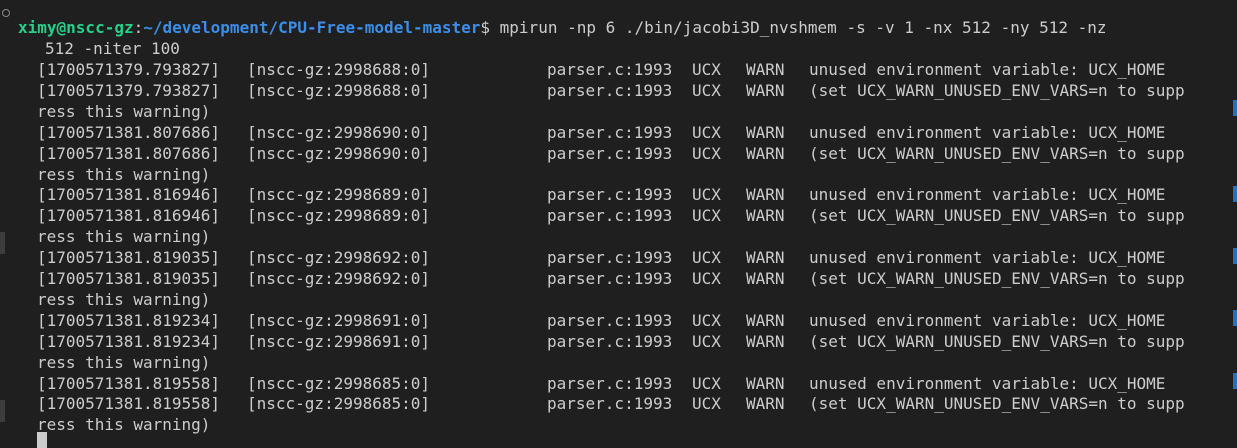 The image size is (1237, 448). Describe the element at coordinates (42, 440) in the screenshot. I see `terminal-cursor` at that location.